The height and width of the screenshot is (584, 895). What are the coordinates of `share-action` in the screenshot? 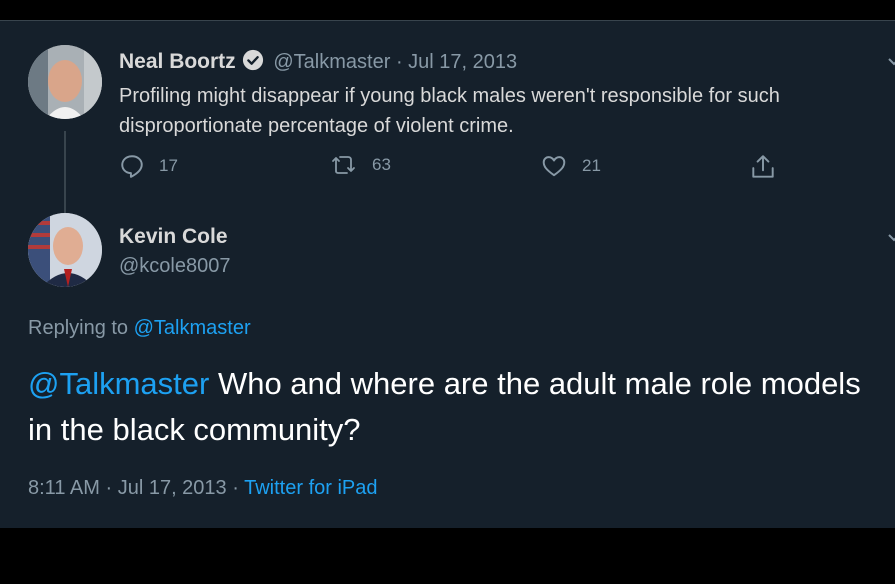 It's located at (770, 167).